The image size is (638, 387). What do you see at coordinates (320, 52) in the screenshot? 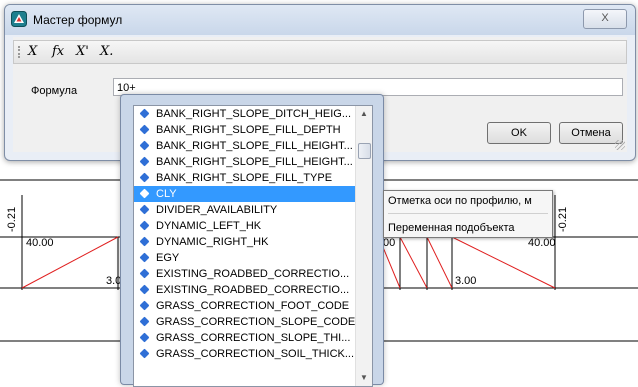
I see `formula-toolbar: X fx X' X.` at bounding box center [320, 52].